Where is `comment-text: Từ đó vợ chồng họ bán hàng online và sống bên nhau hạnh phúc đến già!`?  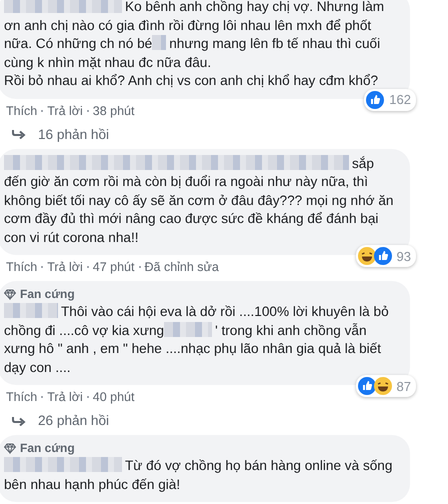 comment-text: Từ đó vợ chồng họ bán hàng online và sống bên nhau hạnh phúc đến già! is located at coordinates (199, 475).